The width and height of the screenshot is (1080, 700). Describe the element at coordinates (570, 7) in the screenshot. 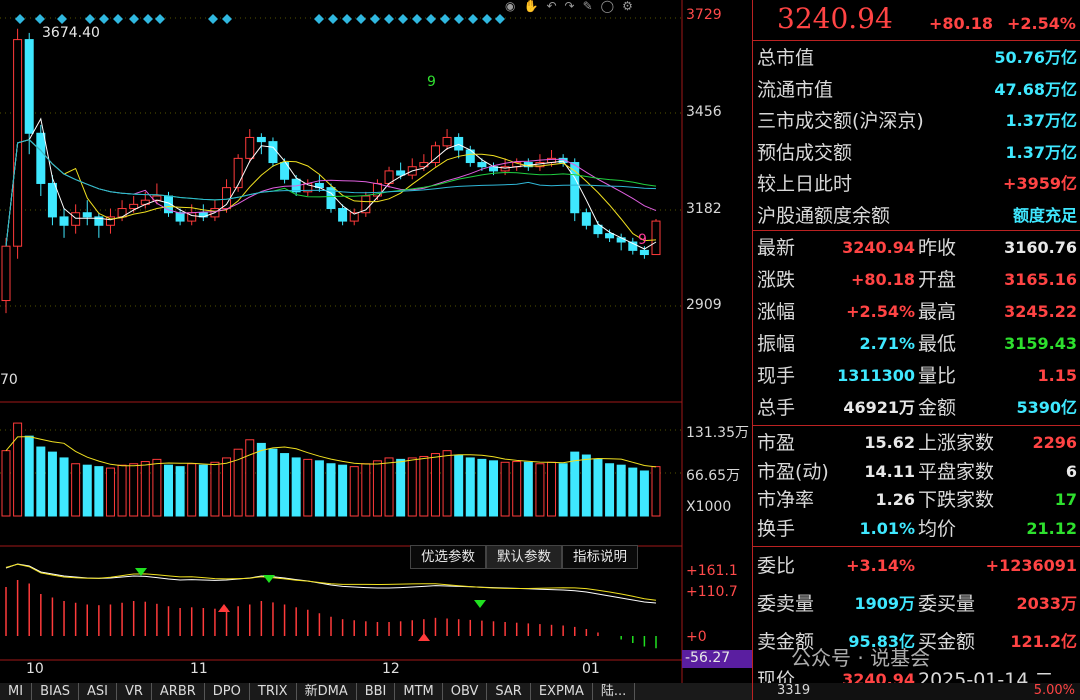

I see `redo-icon: ↷` at that location.